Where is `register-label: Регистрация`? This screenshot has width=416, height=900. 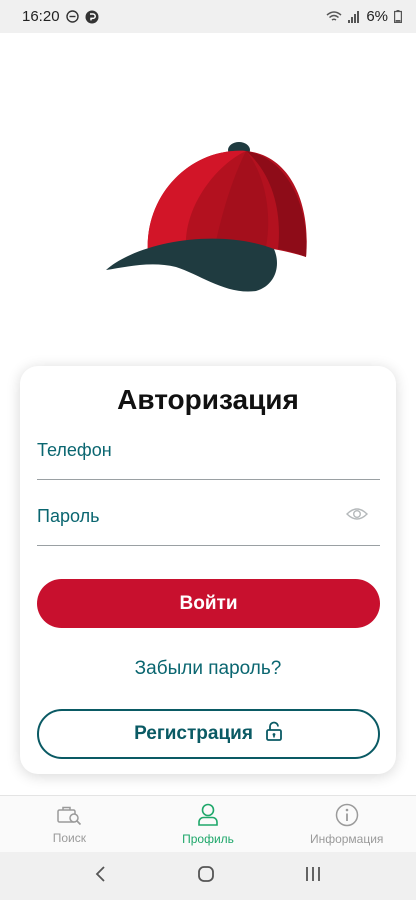
register-label: Регистрация is located at coordinates (193, 733).